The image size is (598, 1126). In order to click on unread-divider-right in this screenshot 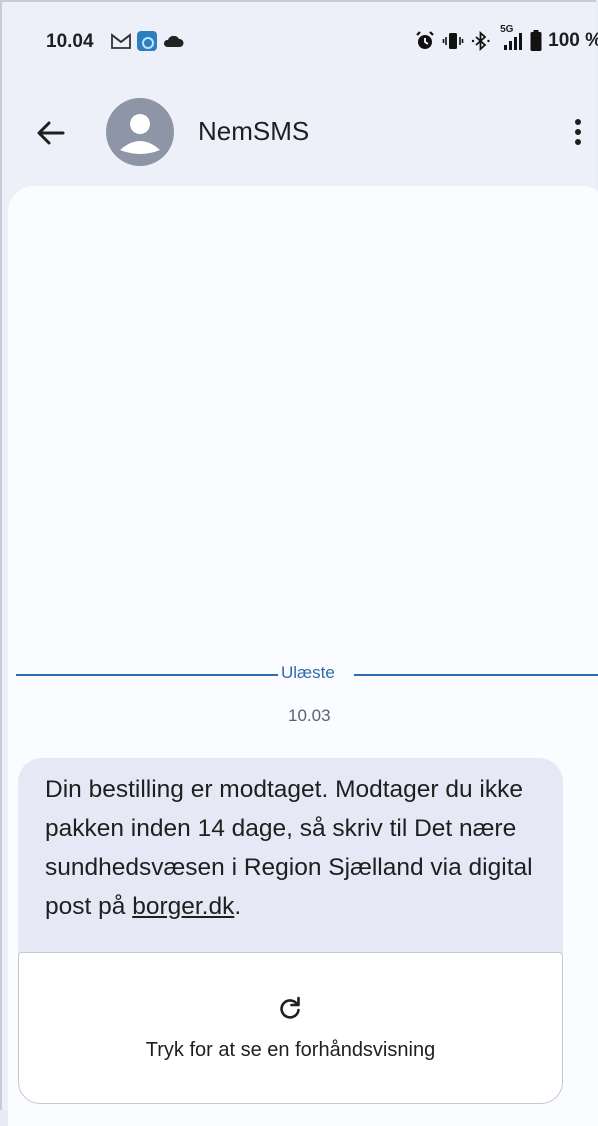, I will do `click(476, 675)`.